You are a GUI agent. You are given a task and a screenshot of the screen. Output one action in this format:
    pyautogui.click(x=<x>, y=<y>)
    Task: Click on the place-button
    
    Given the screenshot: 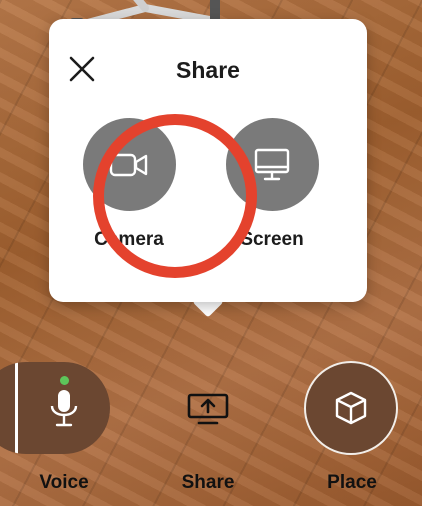 What is the action you would take?
    pyautogui.click(x=351, y=408)
    